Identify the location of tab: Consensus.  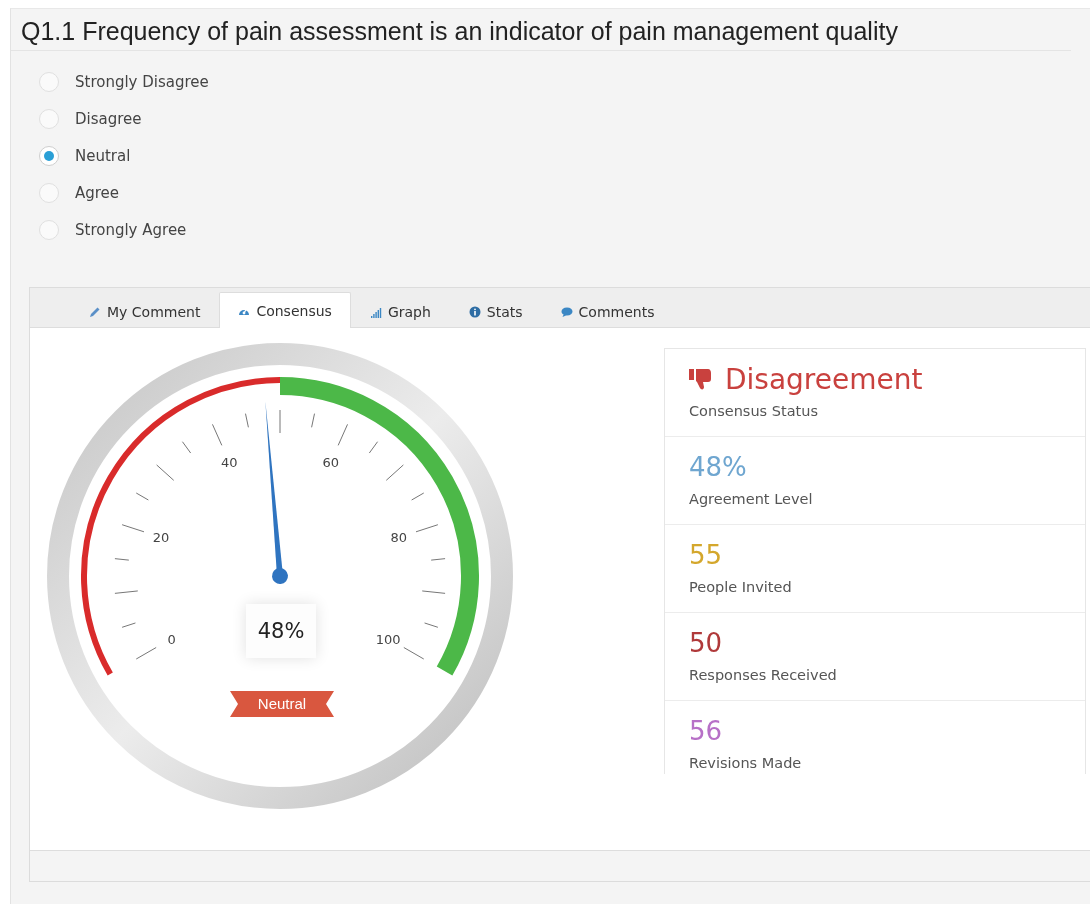
(285, 310).